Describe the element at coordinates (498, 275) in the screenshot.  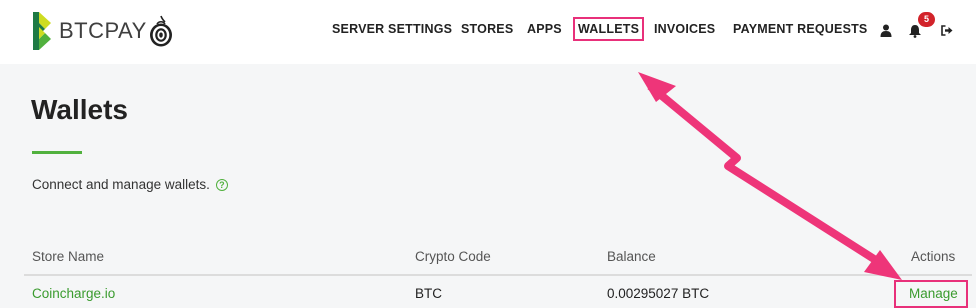
I see `table-header-divider` at that location.